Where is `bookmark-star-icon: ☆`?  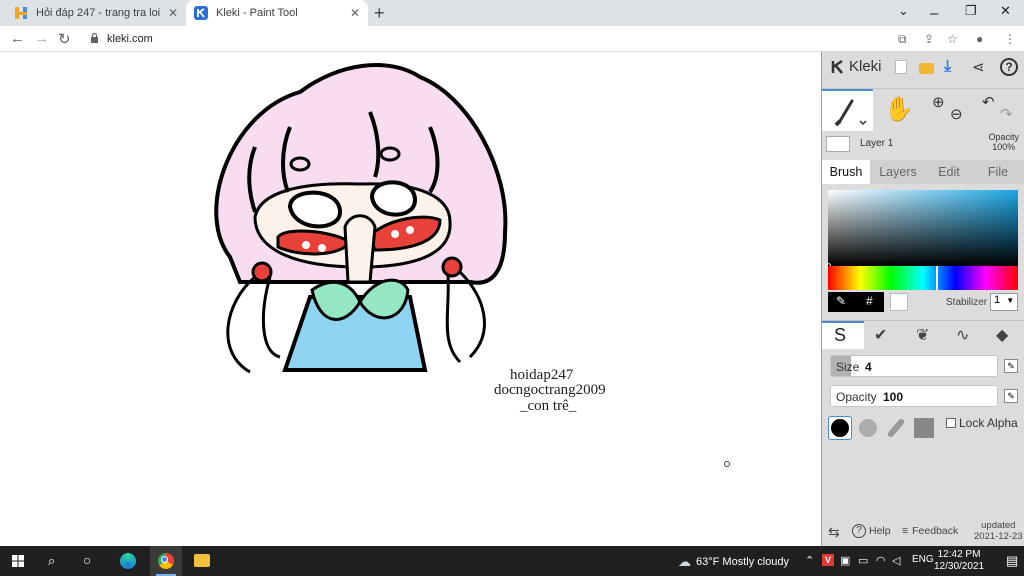
bookmark-star-icon: ☆ is located at coordinates (952, 39).